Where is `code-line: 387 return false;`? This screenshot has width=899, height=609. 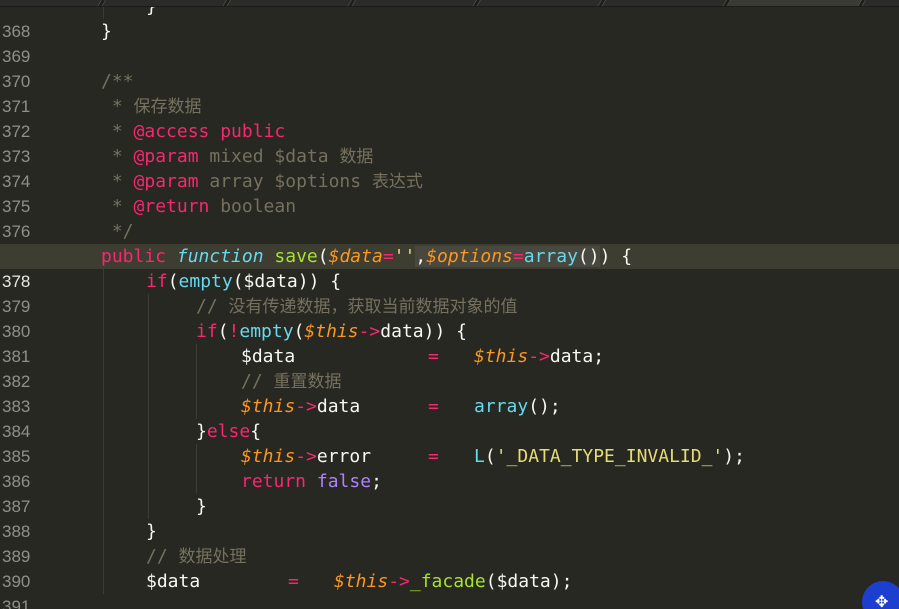 code-line: 387 return false; is located at coordinates (449, 492).